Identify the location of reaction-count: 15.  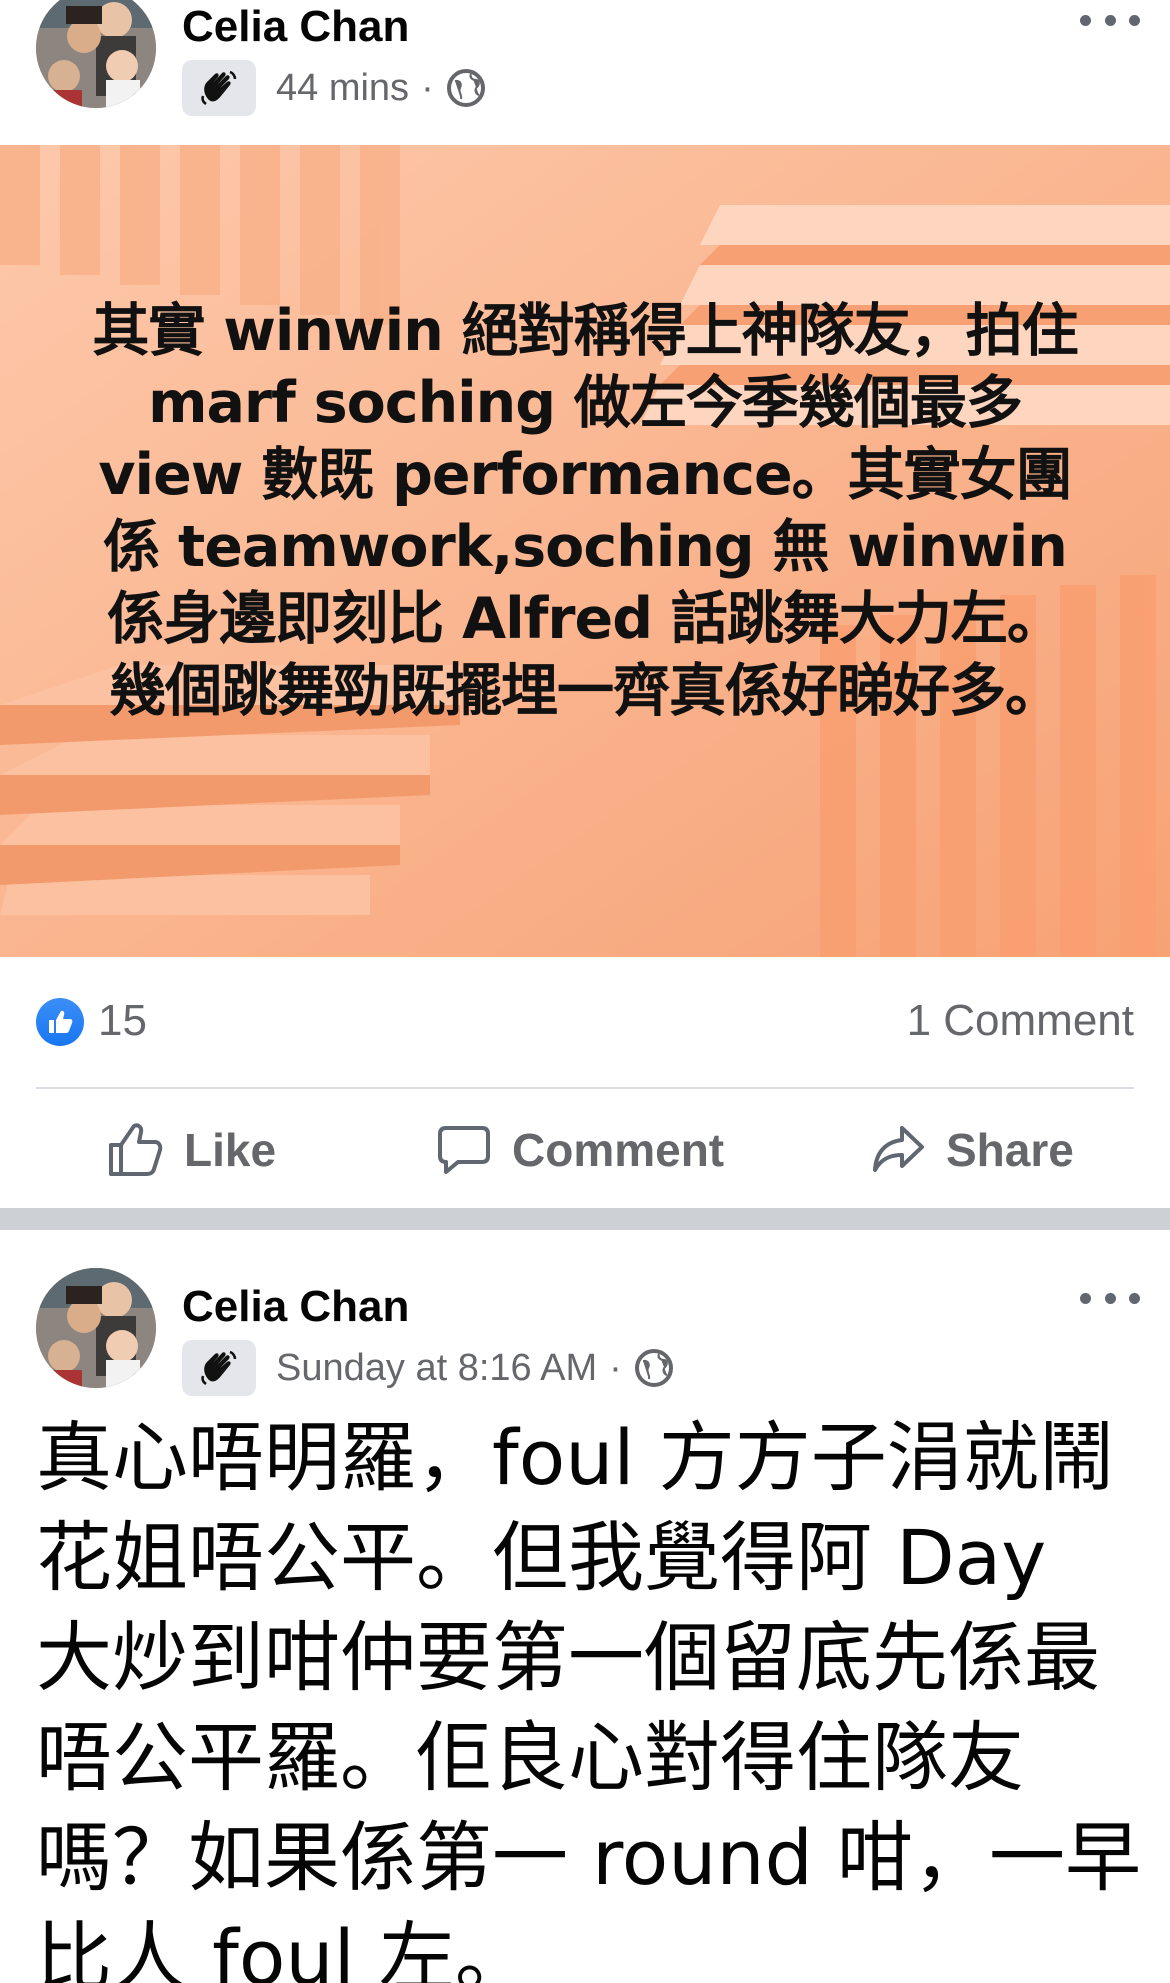
(122, 1021).